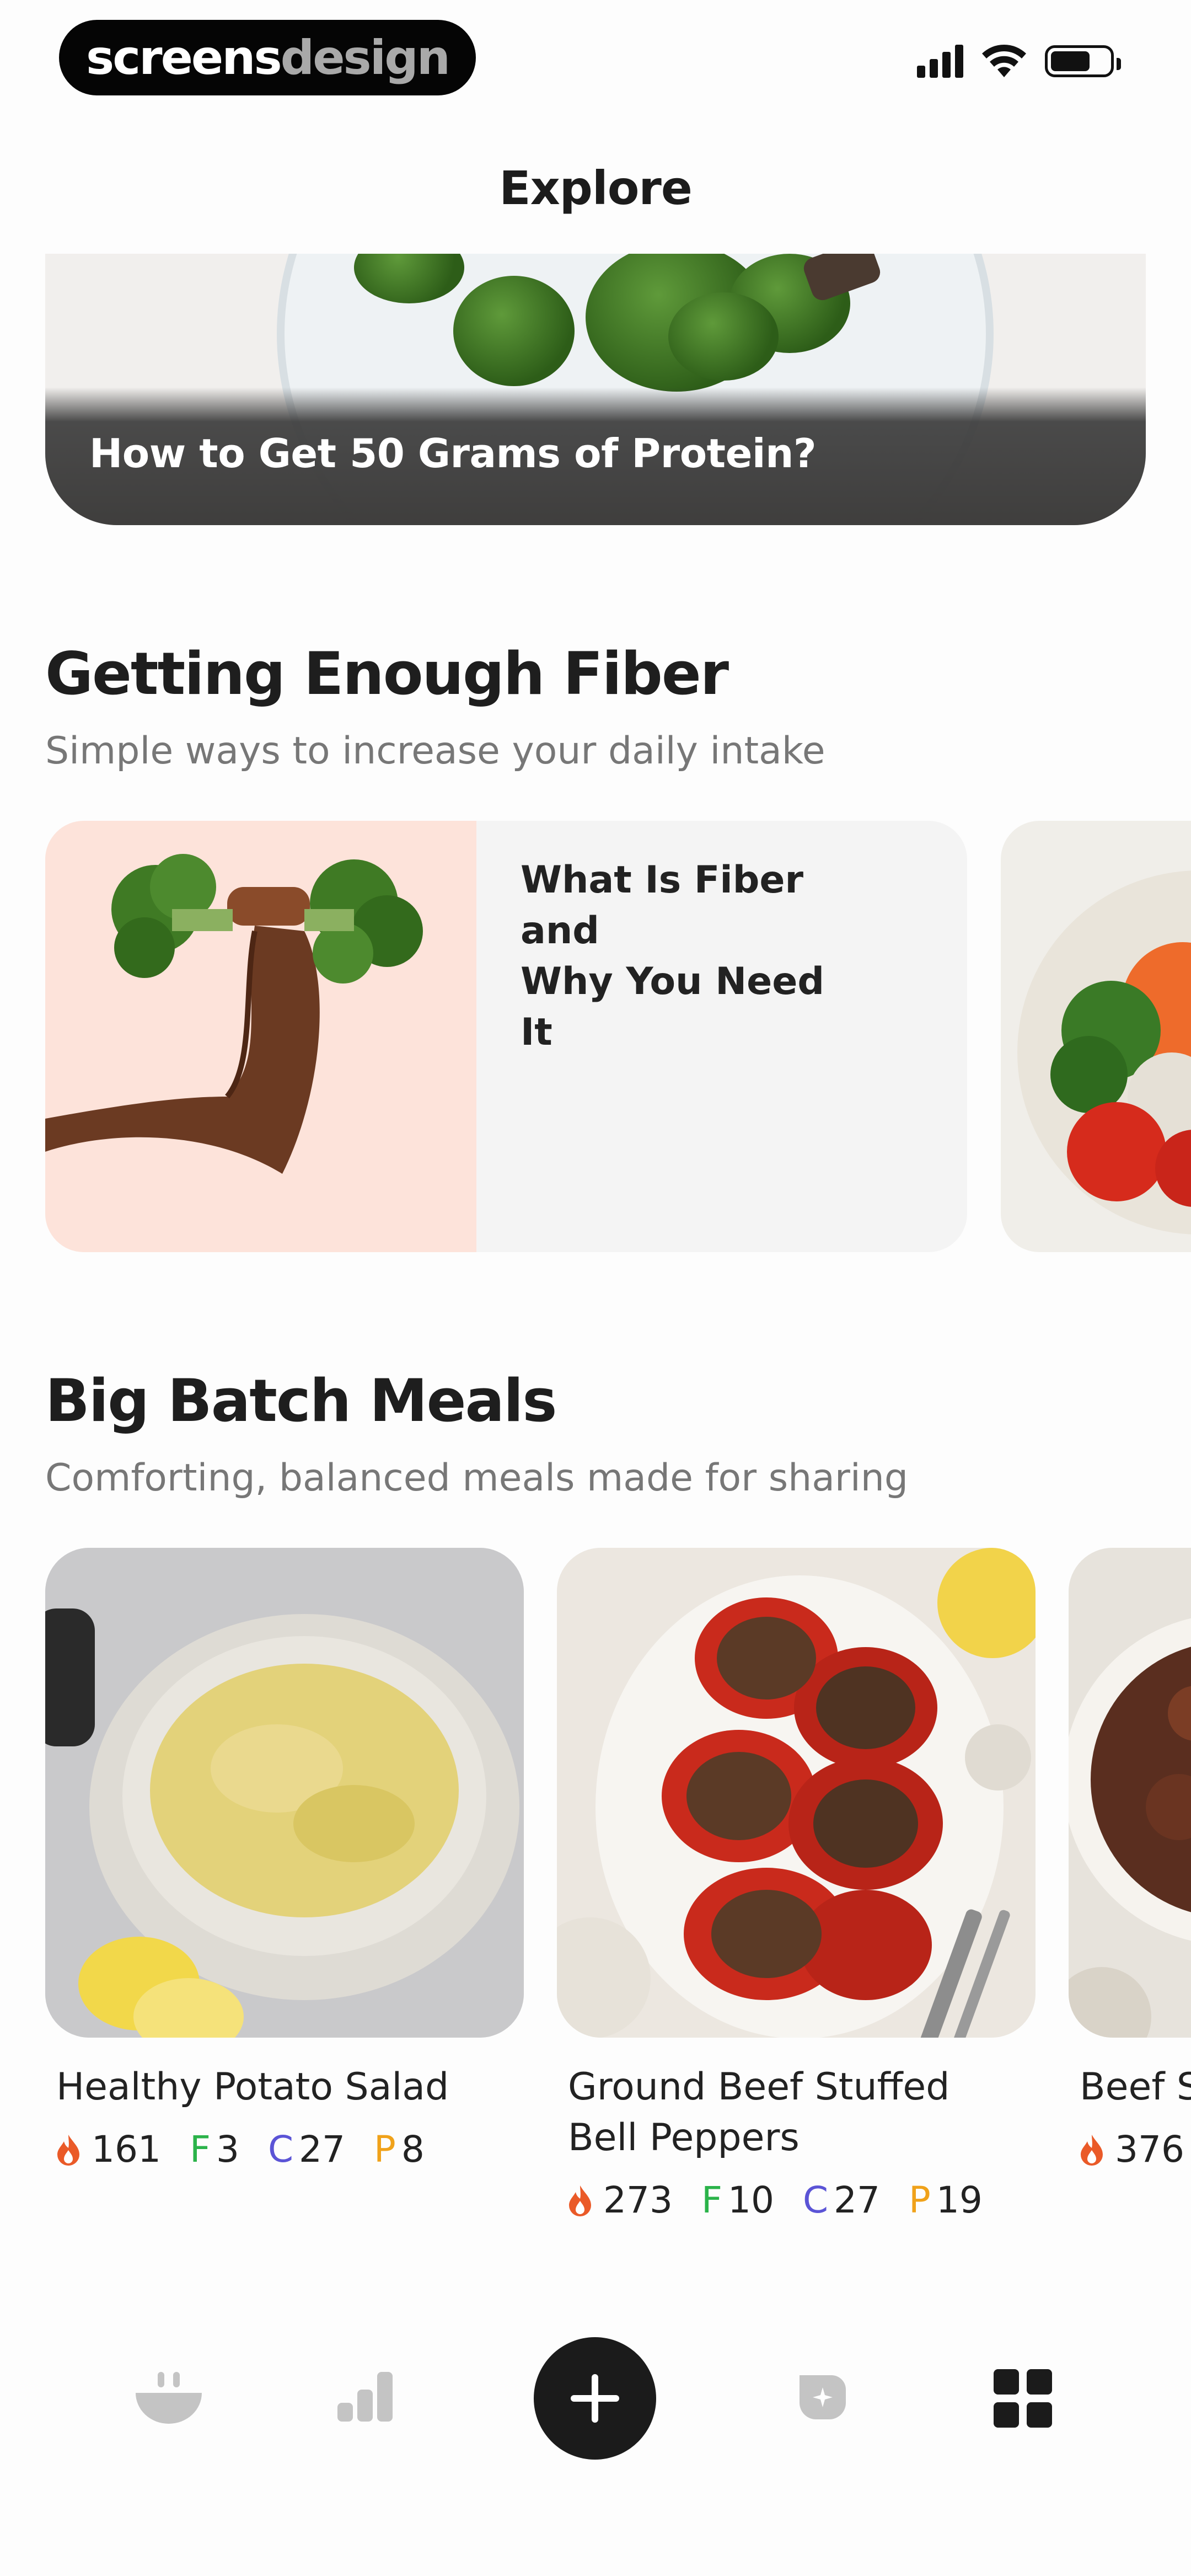 This screenshot has height=2576, width=1191. Describe the element at coordinates (673, 1007) in the screenshot. I see `fiber-card-title-line2: Why You Need It` at that location.